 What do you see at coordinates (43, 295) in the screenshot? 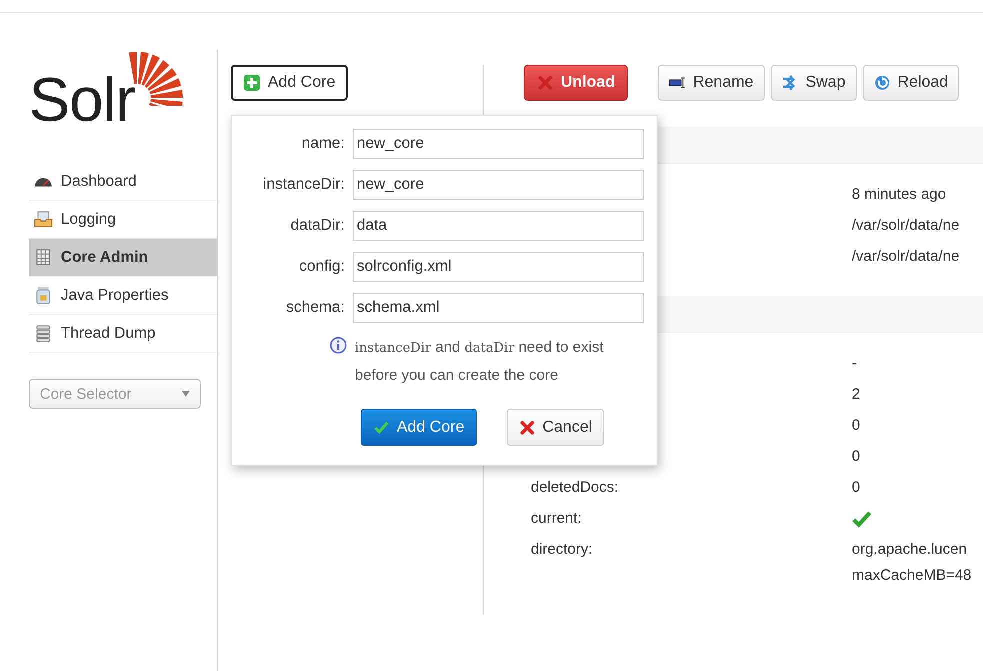
I see `jar-icon` at bounding box center [43, 295].